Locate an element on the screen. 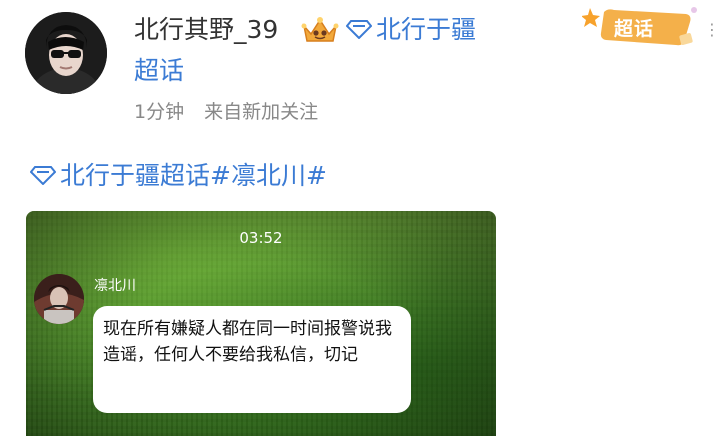 The height and width of the screenshot is (436, 720). post-topic-link: 北行于疆超话 is located at coordinates (135, 175).